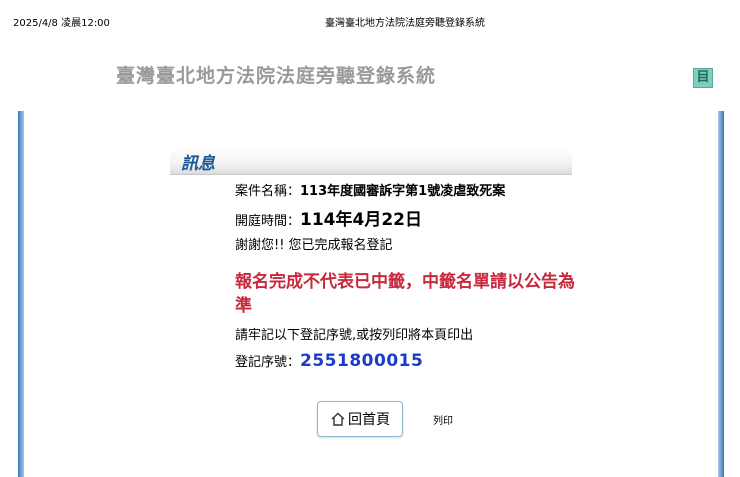 This screenshot has width=740, height=477. I want to click on print-header: 2025/4/8 凌晨12:00 臺灣臺北地方法院法庭旁聽登錄系統, so click(370, 20).